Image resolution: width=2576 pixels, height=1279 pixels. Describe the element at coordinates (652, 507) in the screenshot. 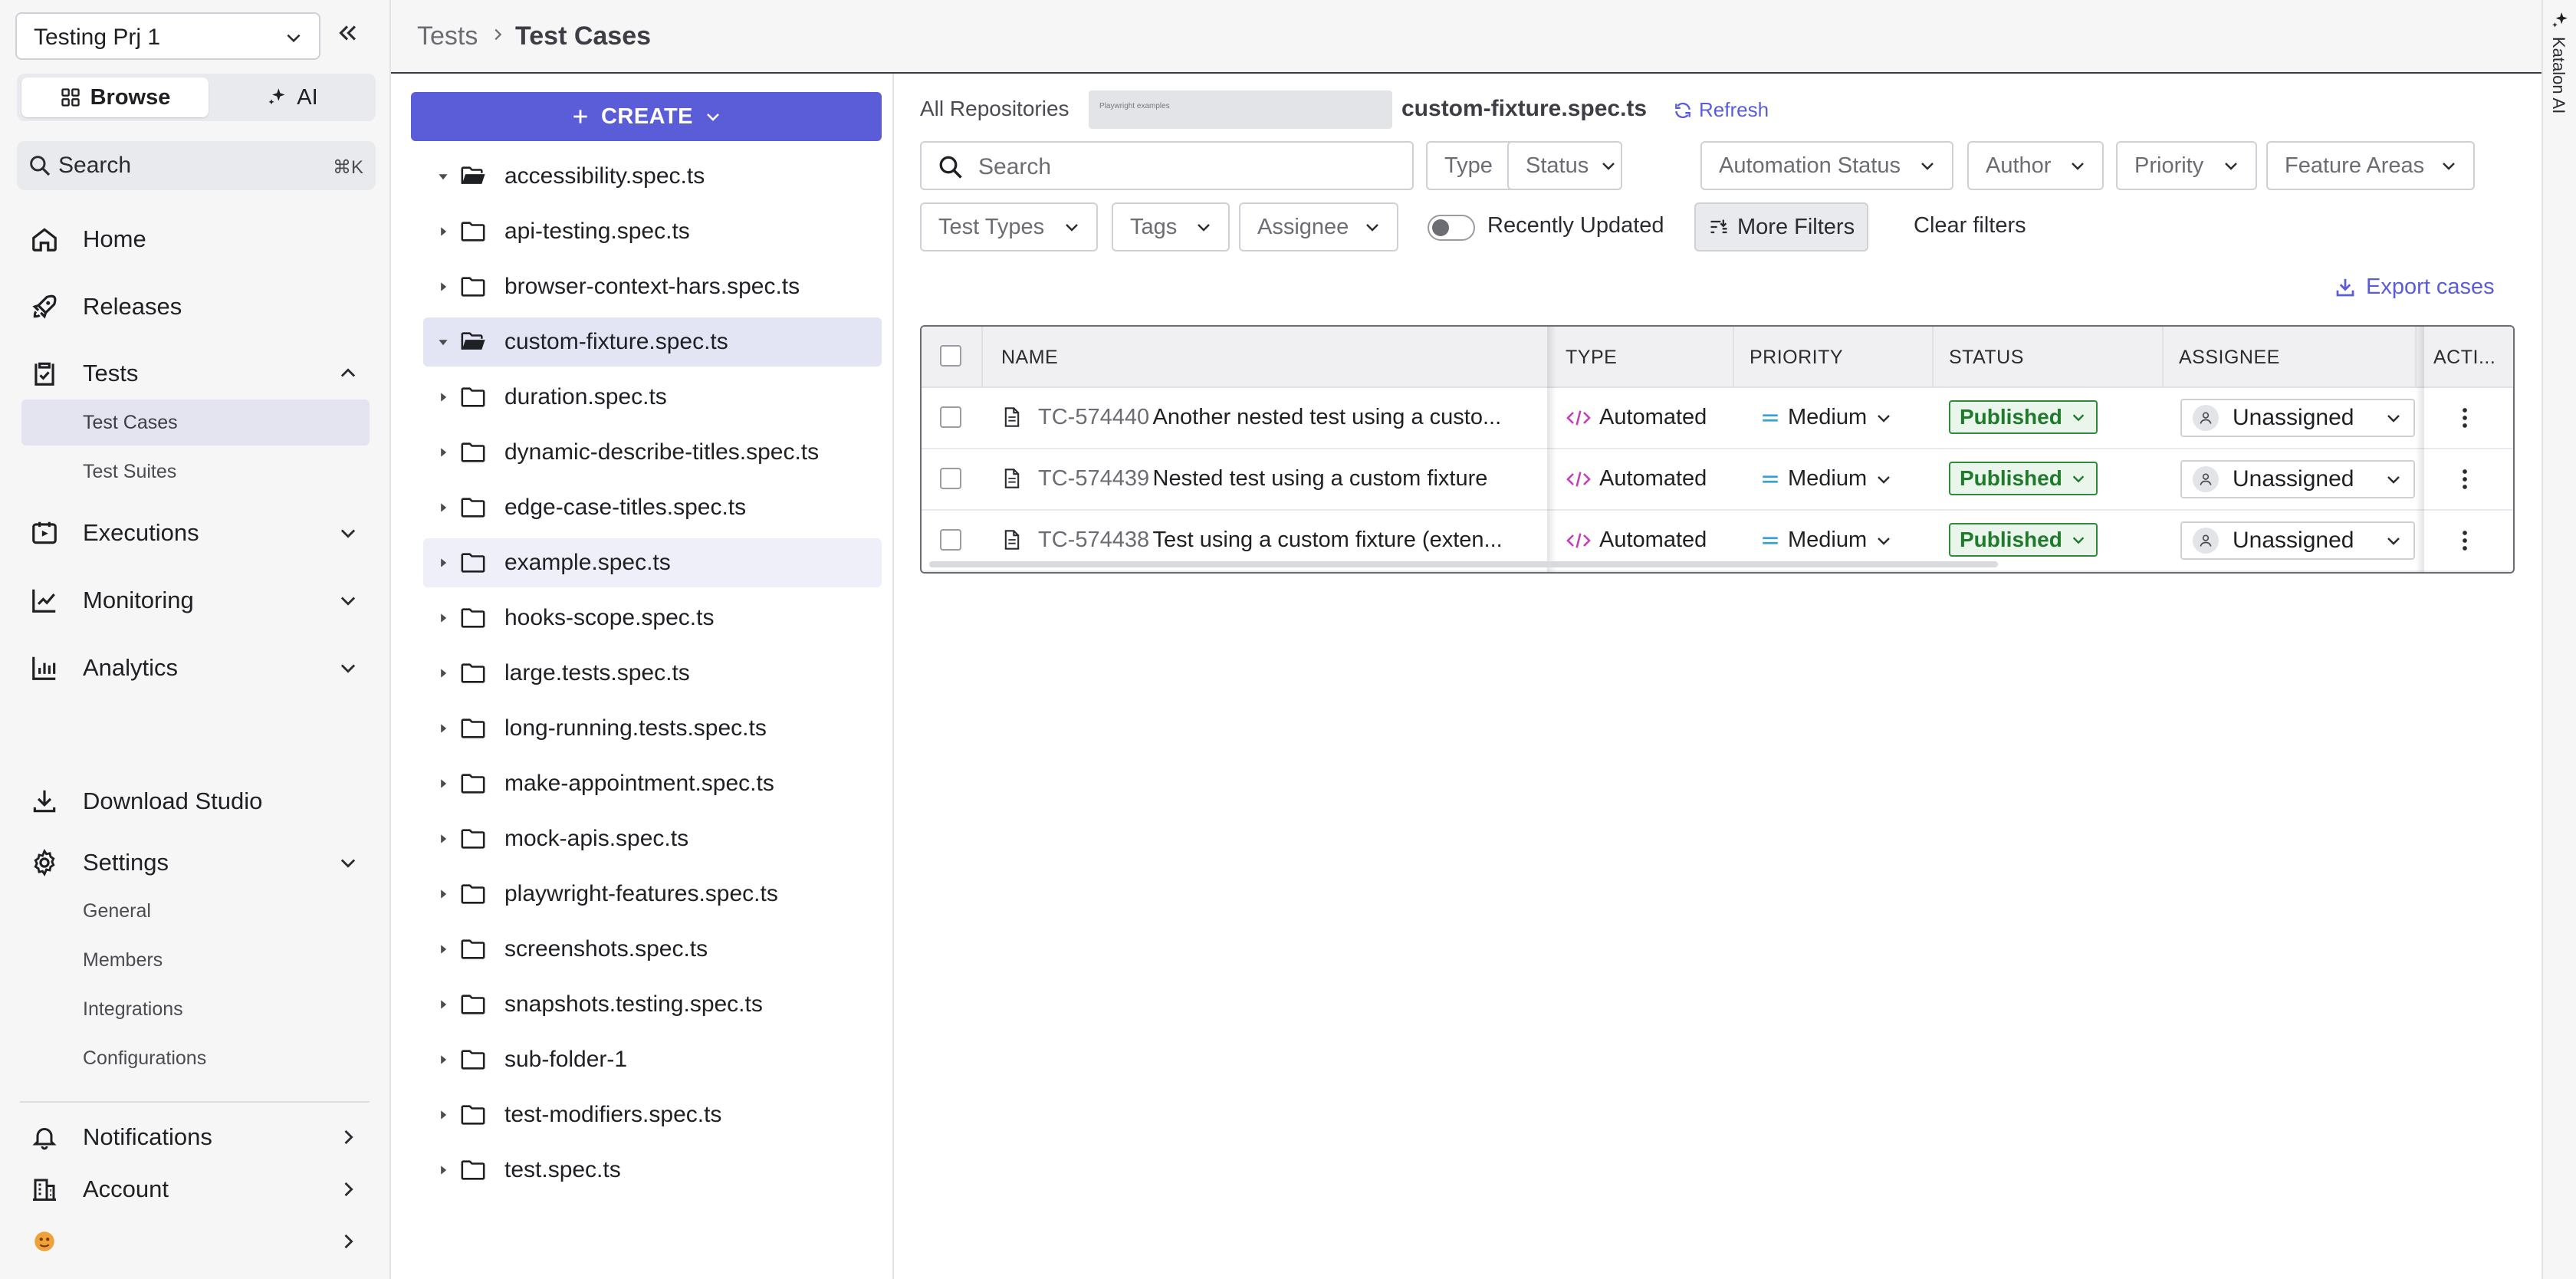

I see `tree-folder-item: edge-case-titles.spec.ts` at that location.